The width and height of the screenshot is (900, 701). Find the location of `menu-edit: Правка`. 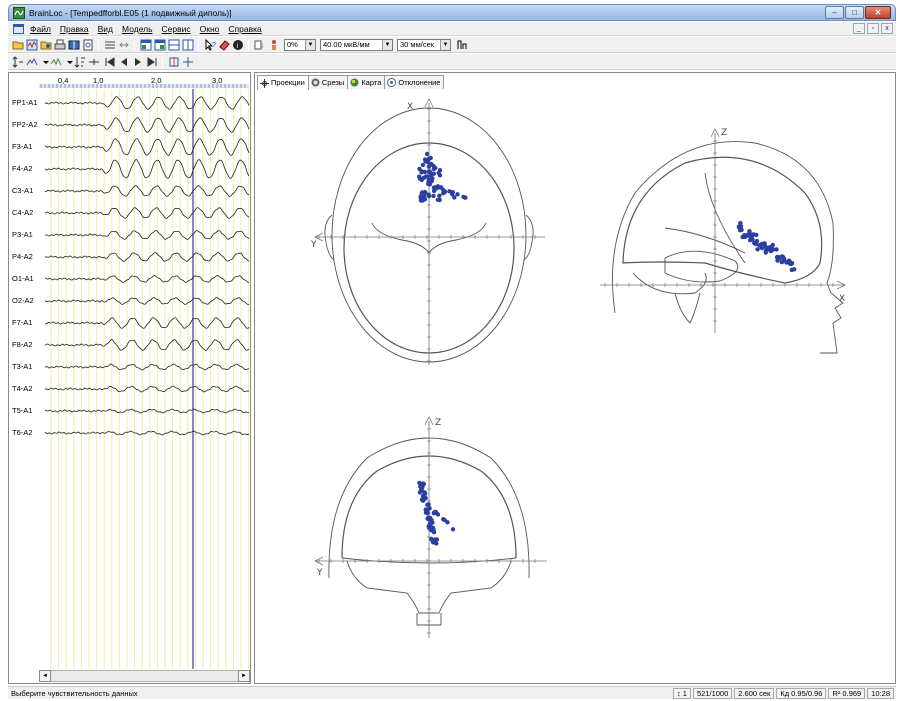

menu-edit: Правка is located at coordinates (74, 29).